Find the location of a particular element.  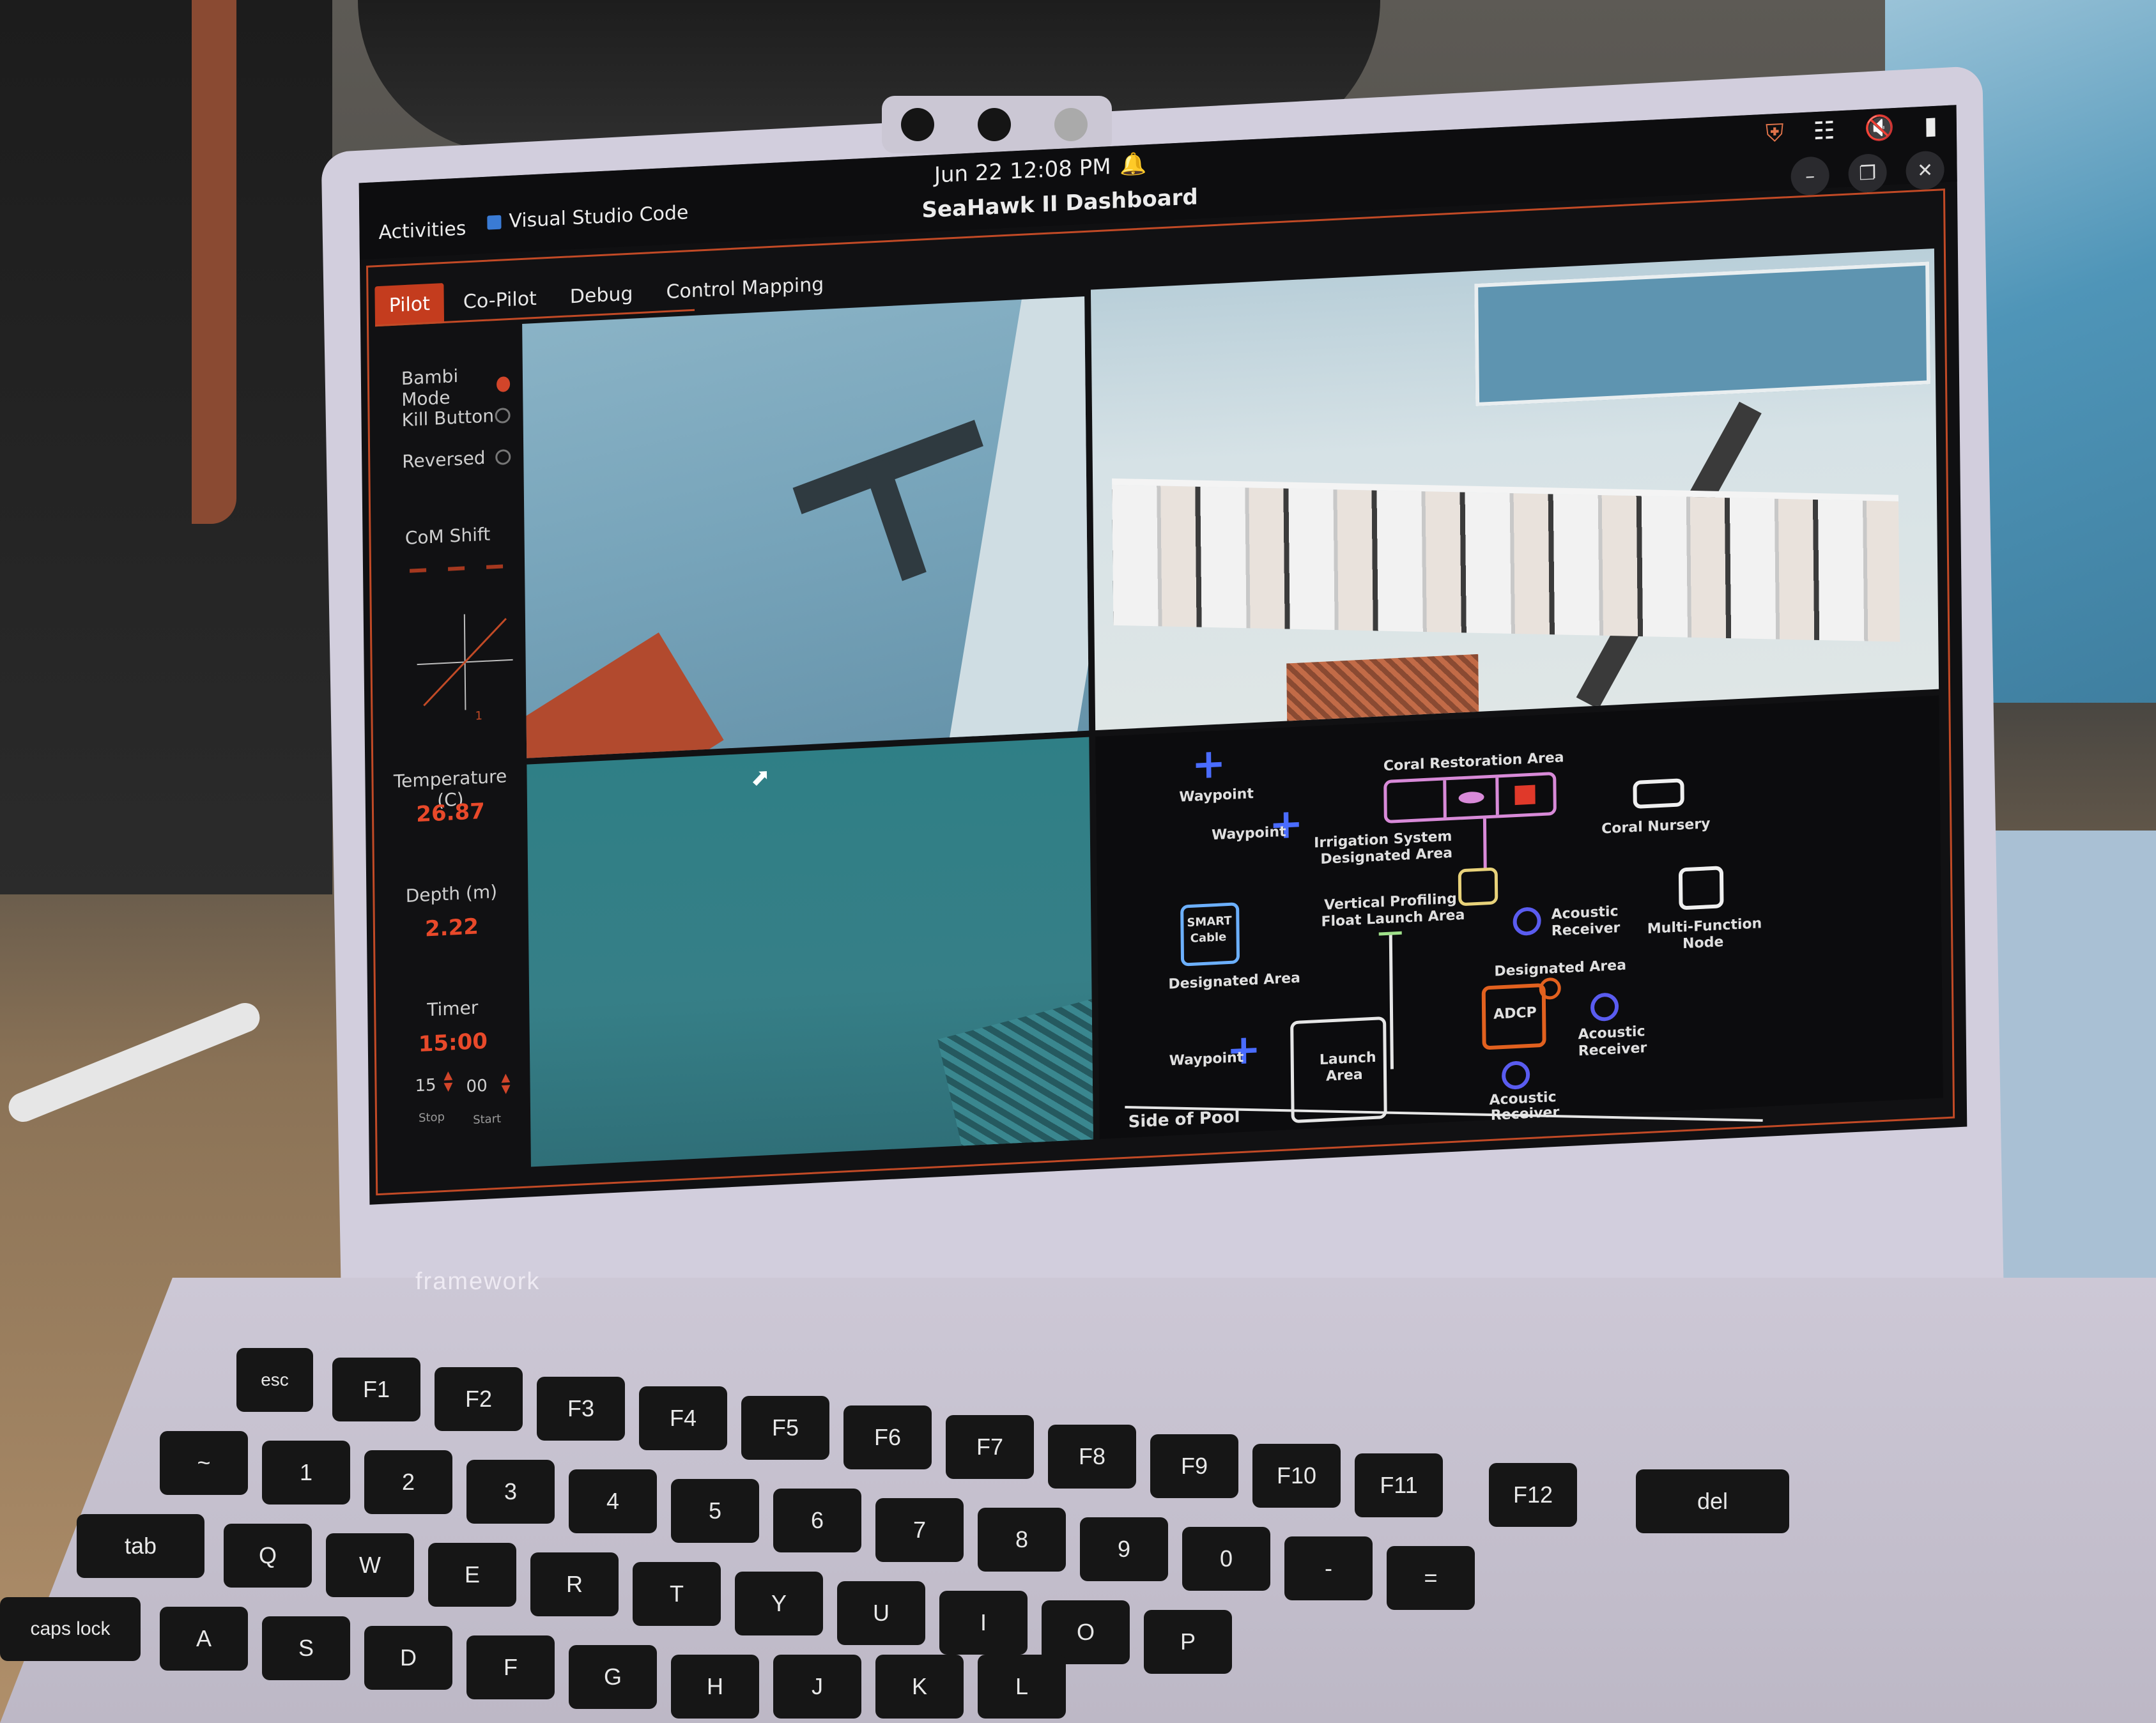

toggle-reversed: Reversed is located at coordinates (456, 459).